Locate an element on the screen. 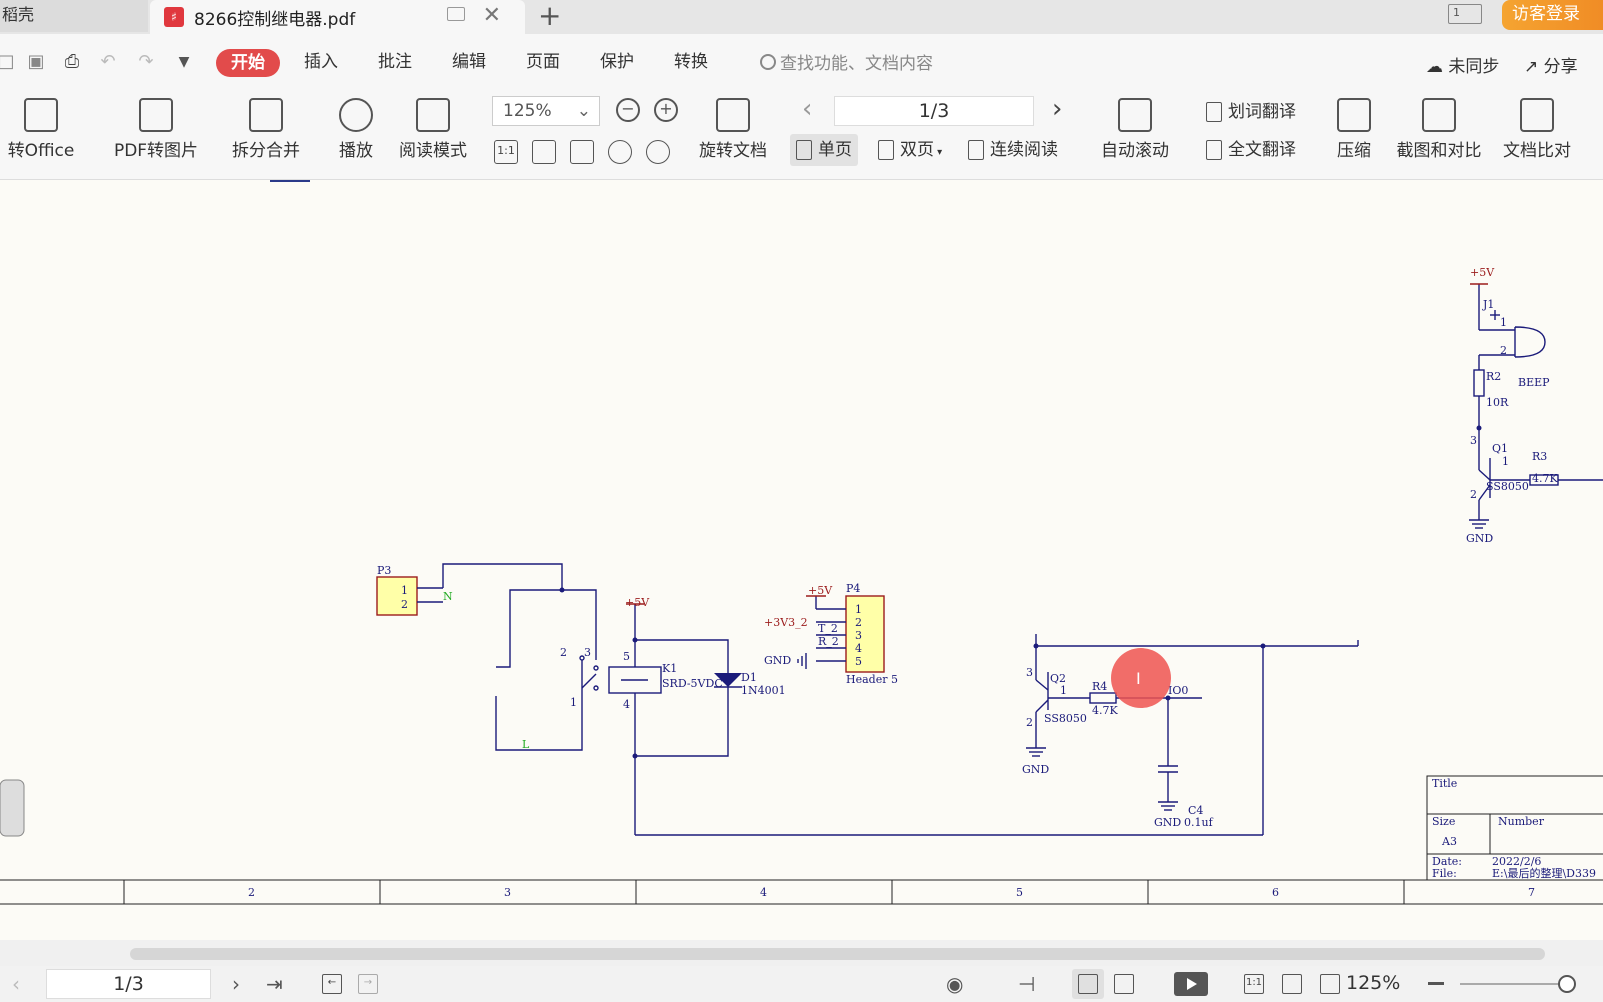 This screenshot has width=1603, height=1002. r3-value: 4.7K is located at coordinates (1545, 478).